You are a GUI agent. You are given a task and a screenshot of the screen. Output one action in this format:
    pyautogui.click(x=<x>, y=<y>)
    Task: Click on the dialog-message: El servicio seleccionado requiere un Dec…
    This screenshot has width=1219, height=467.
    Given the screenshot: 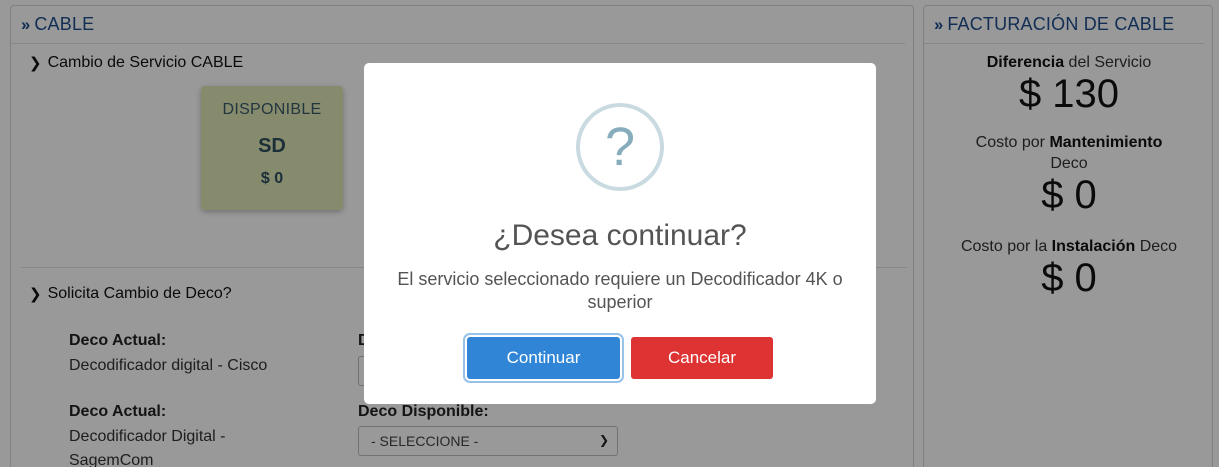 What is the action you would take?
    pyautogui.click(x=620, y=290)
    